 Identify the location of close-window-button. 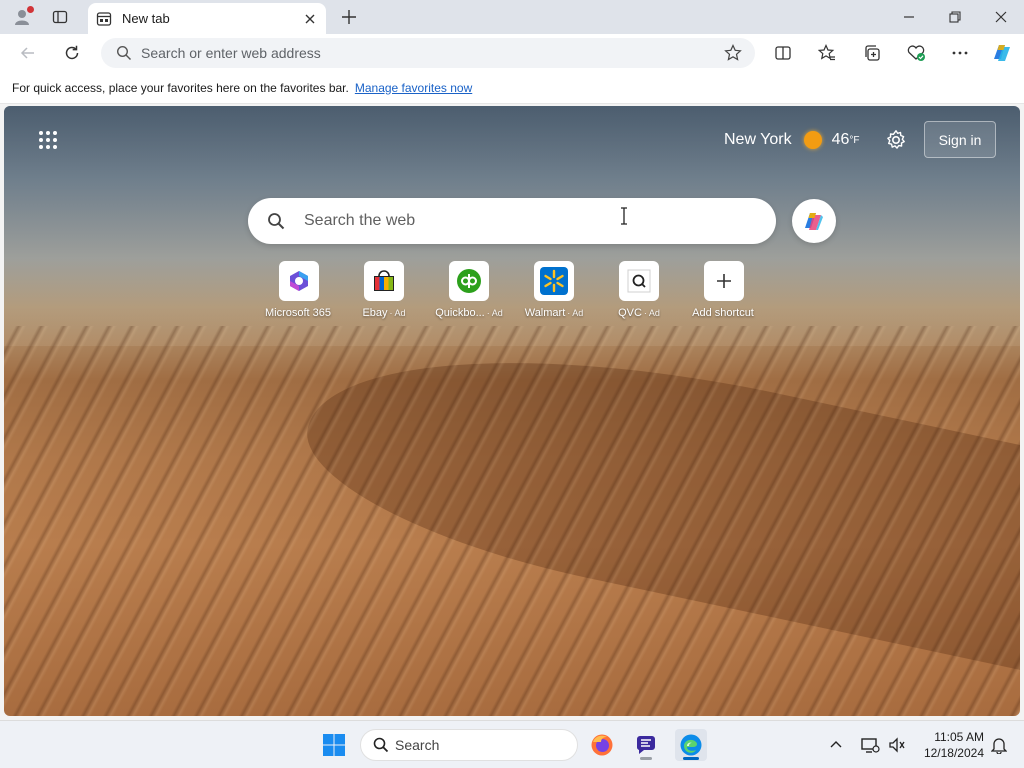
(1001, 17).